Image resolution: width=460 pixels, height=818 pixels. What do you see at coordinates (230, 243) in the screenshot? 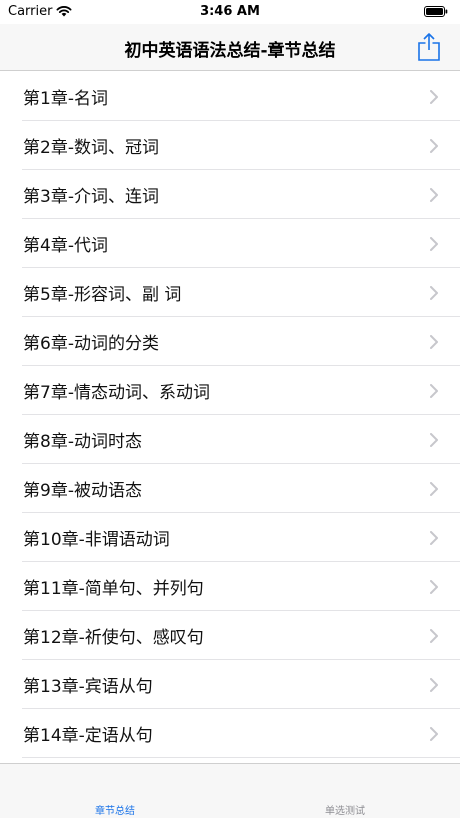
I see `chapter-row: 第4章-代词` at bounding box center [230, 243].